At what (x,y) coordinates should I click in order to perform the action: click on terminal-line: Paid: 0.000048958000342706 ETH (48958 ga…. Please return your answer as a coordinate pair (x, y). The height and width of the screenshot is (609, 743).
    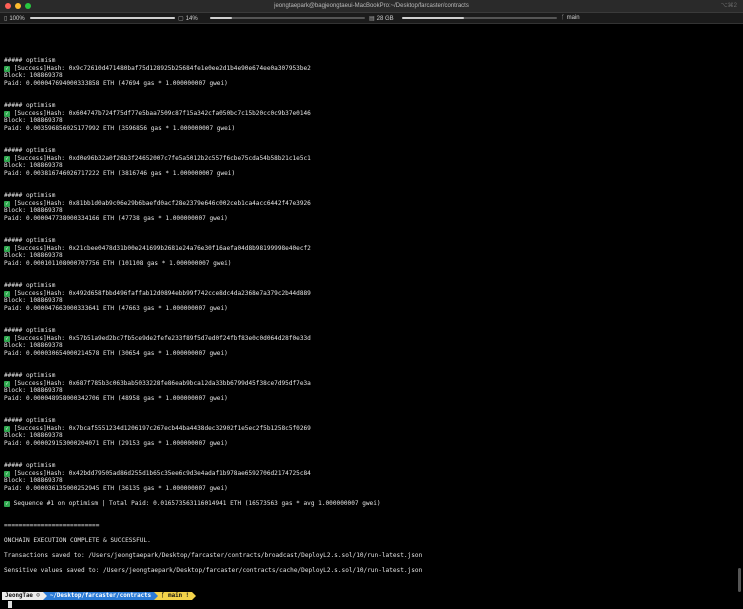
    Looking at the image, I should click on (371, 399).